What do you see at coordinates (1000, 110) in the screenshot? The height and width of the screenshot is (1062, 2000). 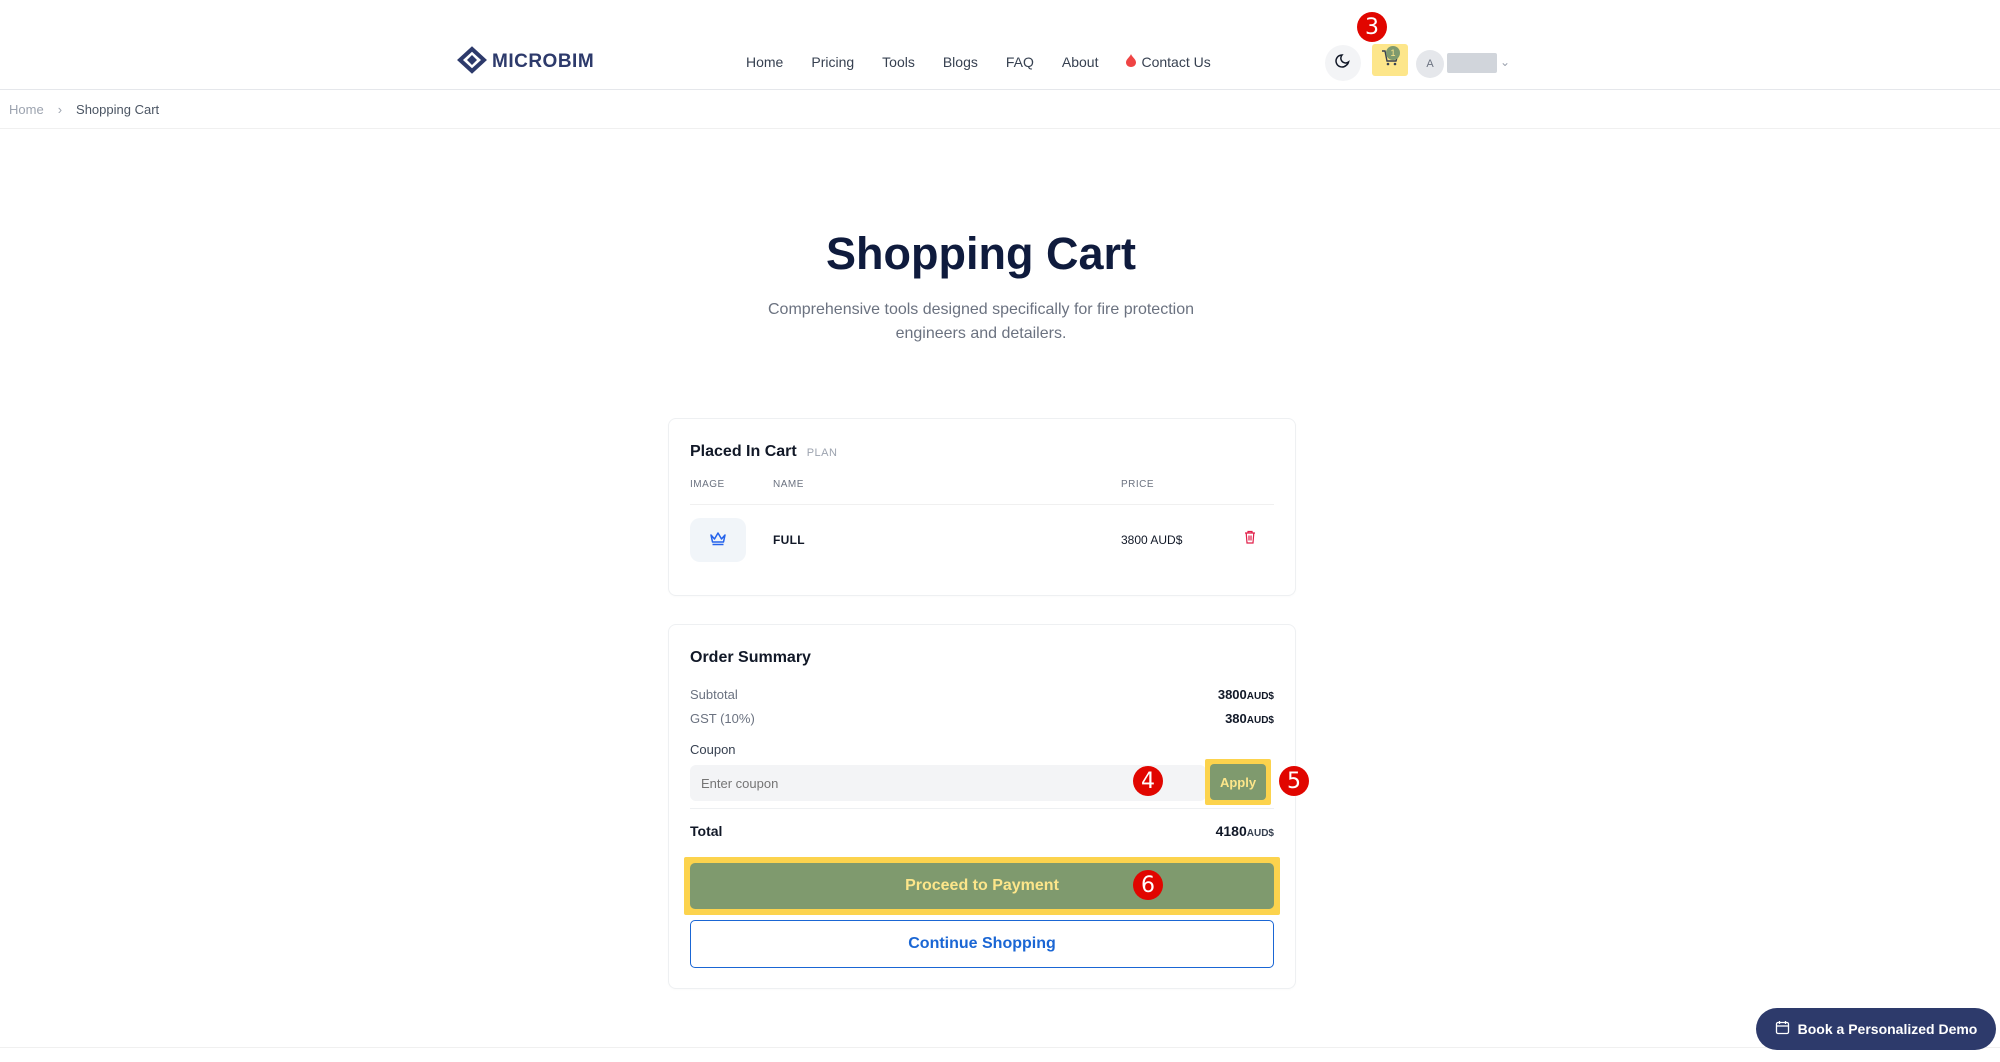 I see `breadcrumb: Home › Shopping Cart` at bounding box center [1000, 110].